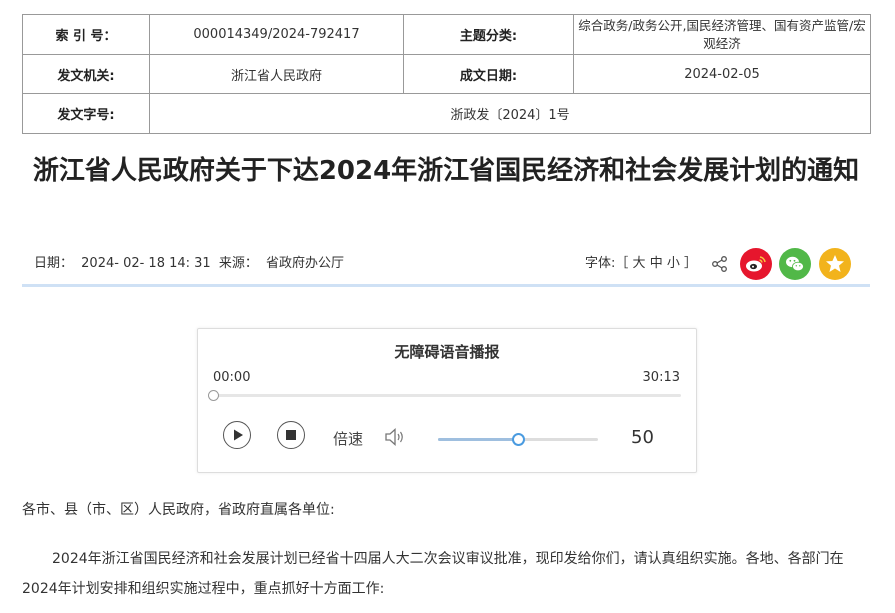 The image size is (895, 613). I want to click on topic-value: 综合政务/政务公开,国民经济管理、国有资产监管/宏观经济, so click(722, 34).